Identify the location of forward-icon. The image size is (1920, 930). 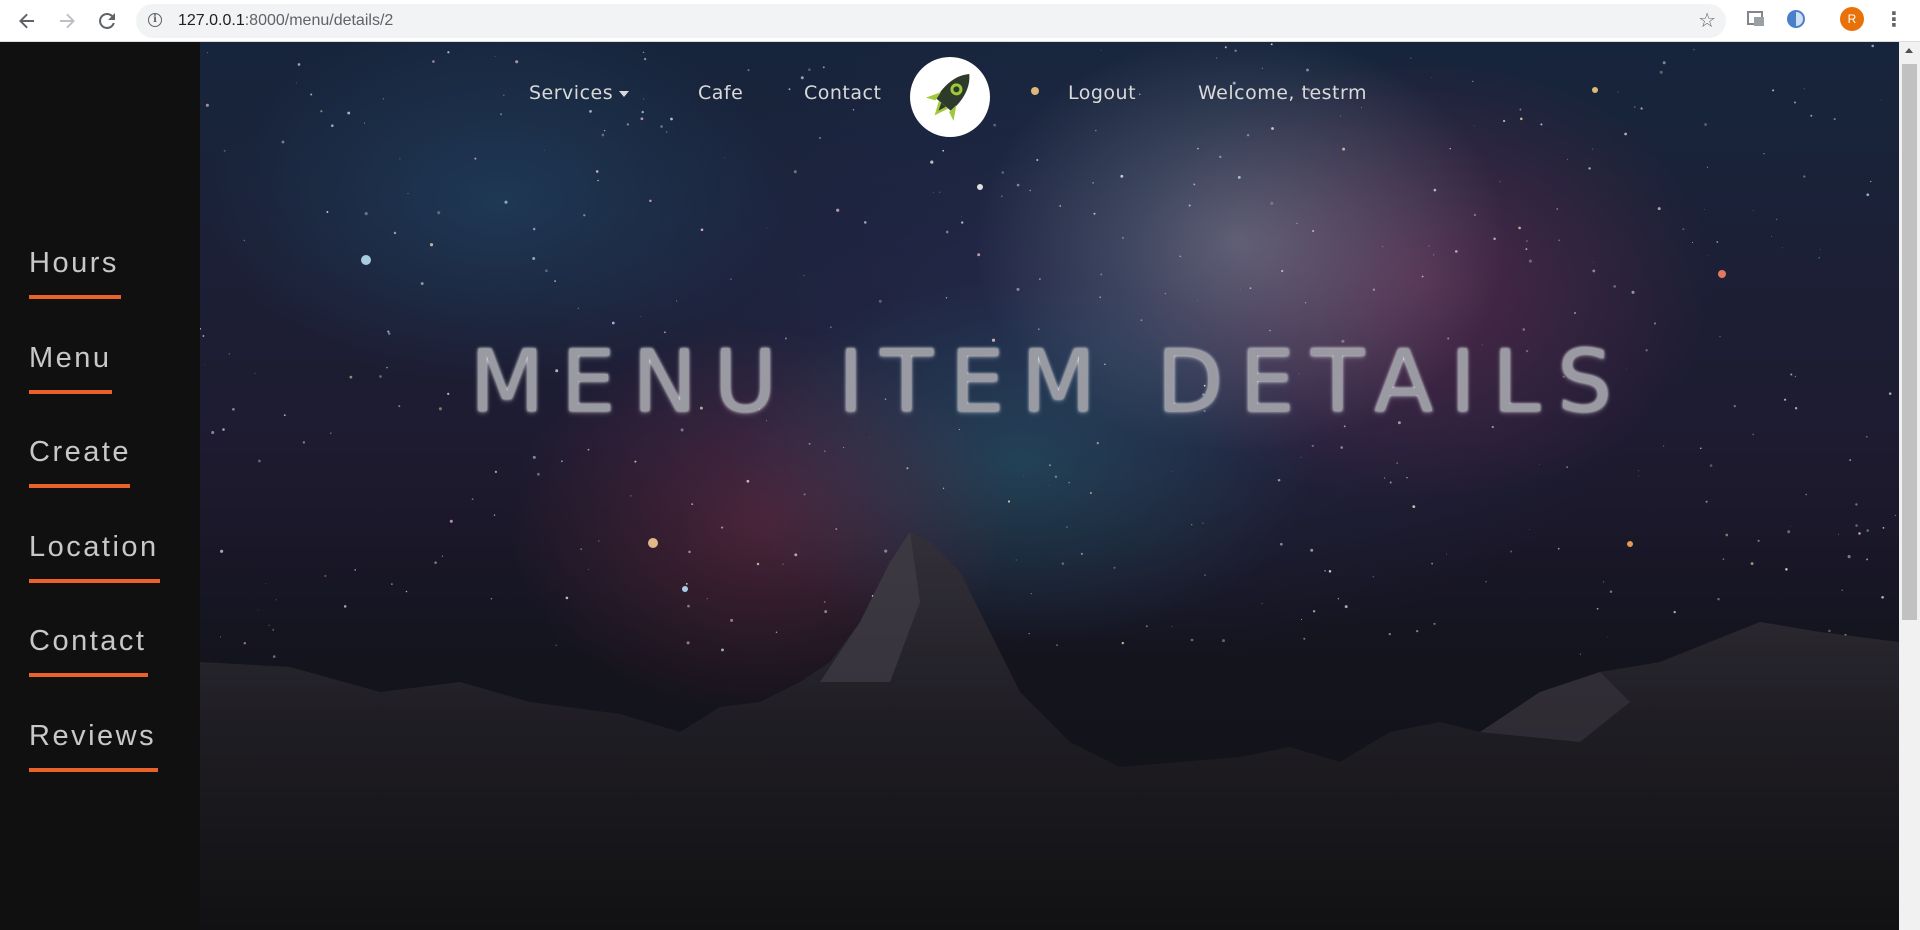
(67, 21).